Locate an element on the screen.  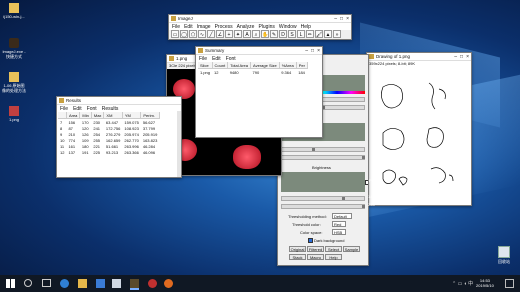
point-tool-icon: + is located at coordinates (229, 34).